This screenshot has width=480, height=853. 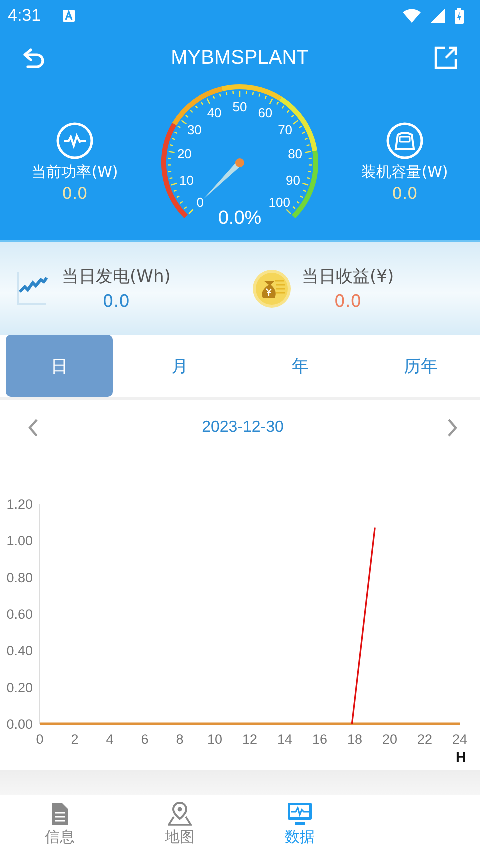 I want to click on x-tick-label: 0, so click(x=40, y=739).